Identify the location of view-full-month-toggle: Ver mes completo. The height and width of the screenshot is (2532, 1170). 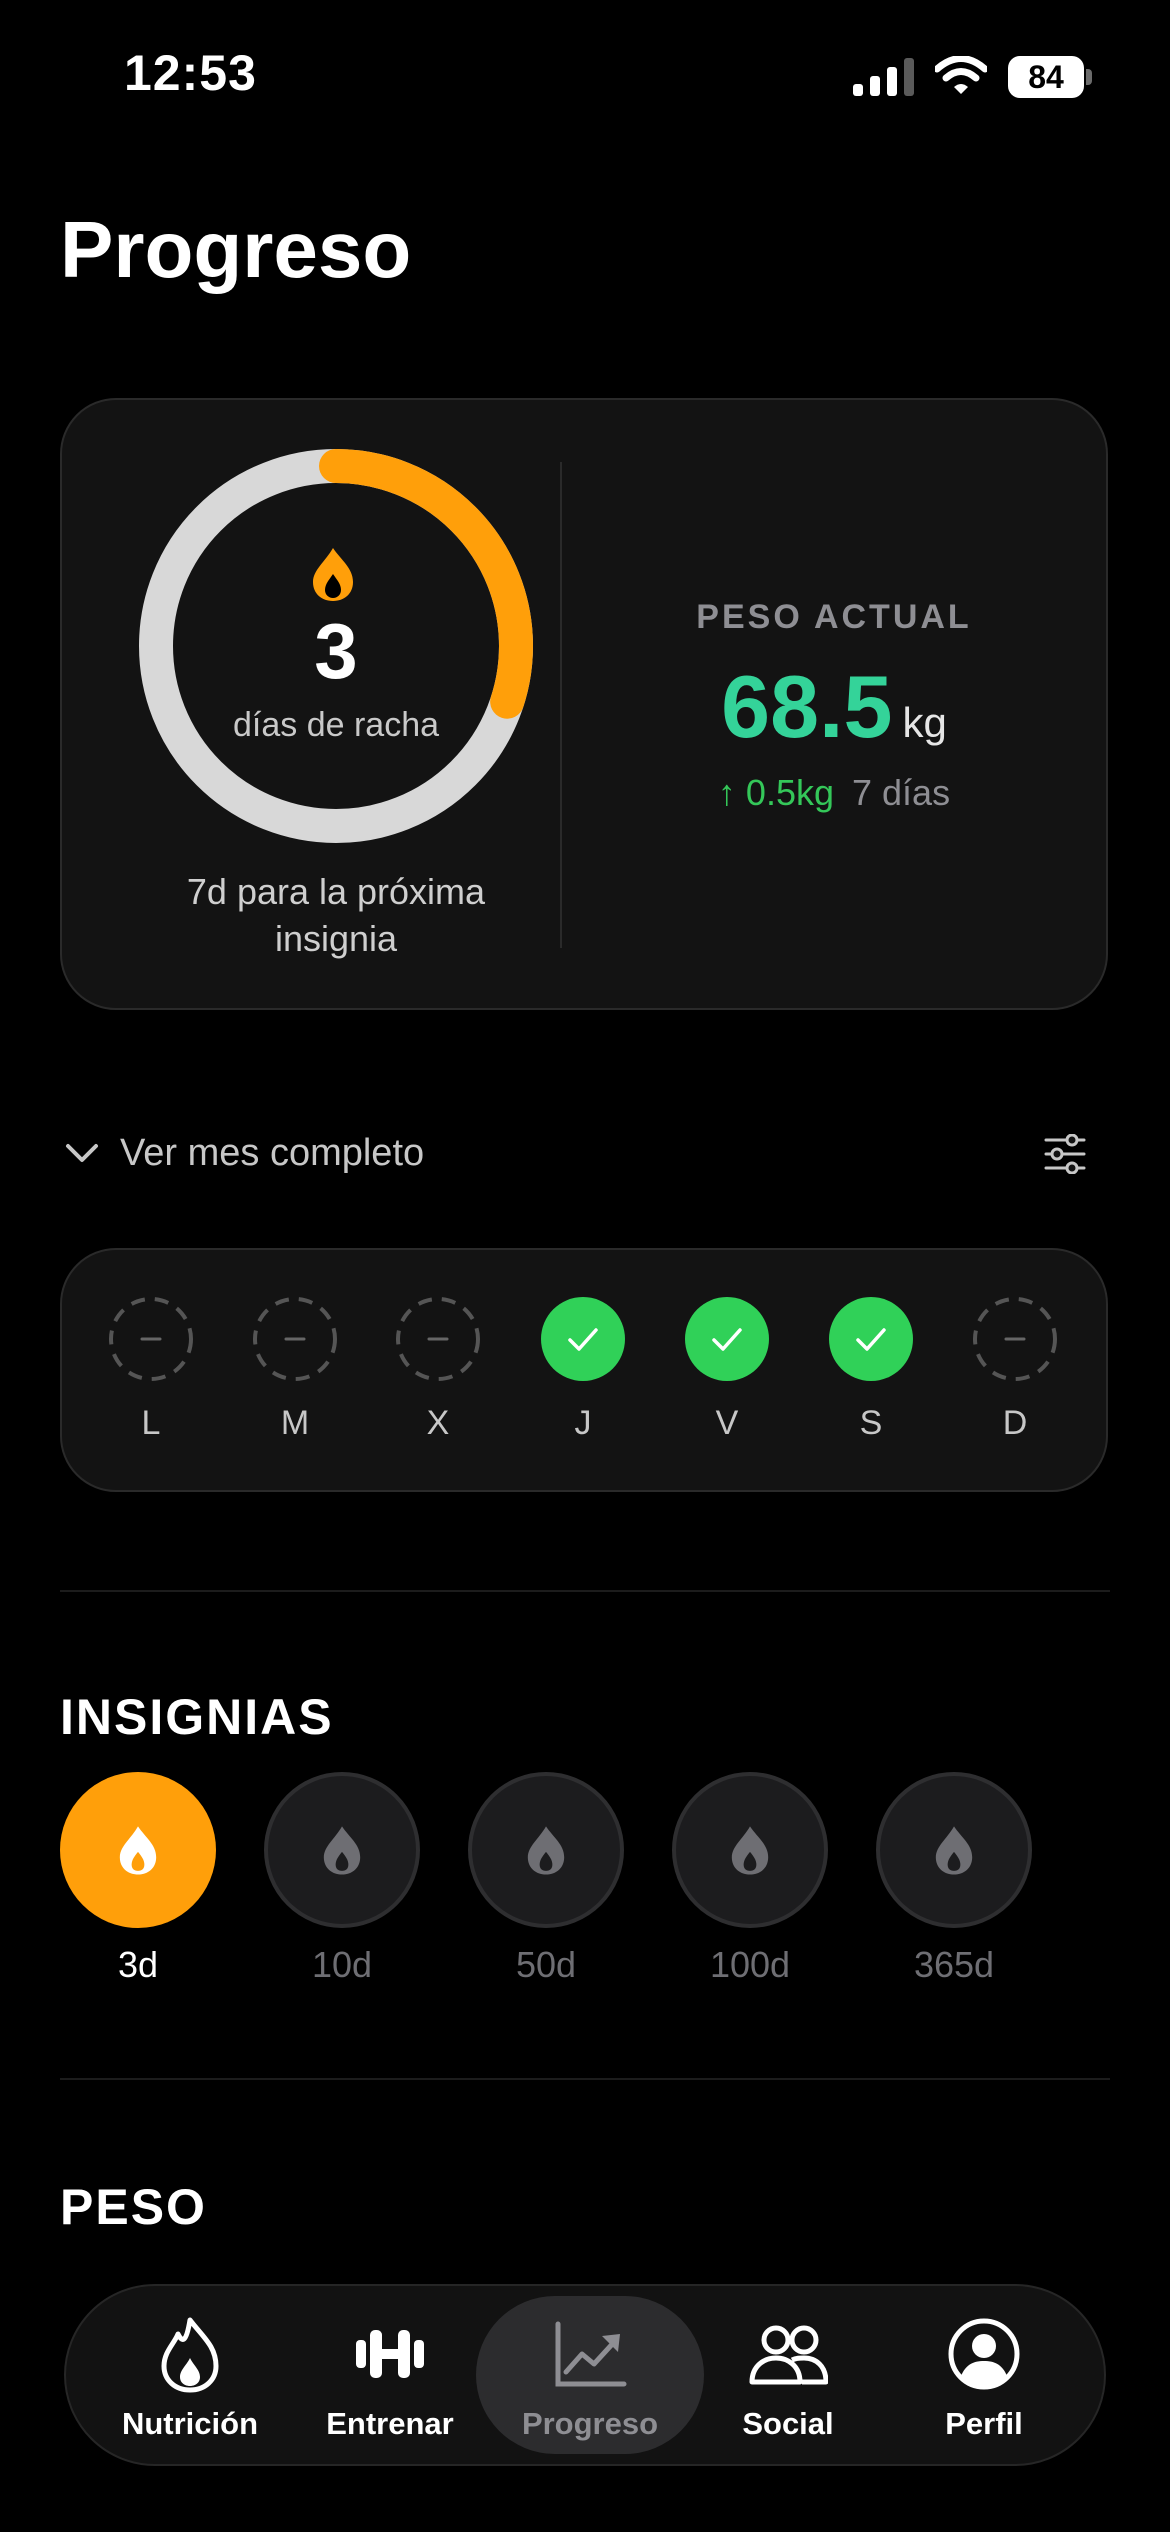
(243, 1153).